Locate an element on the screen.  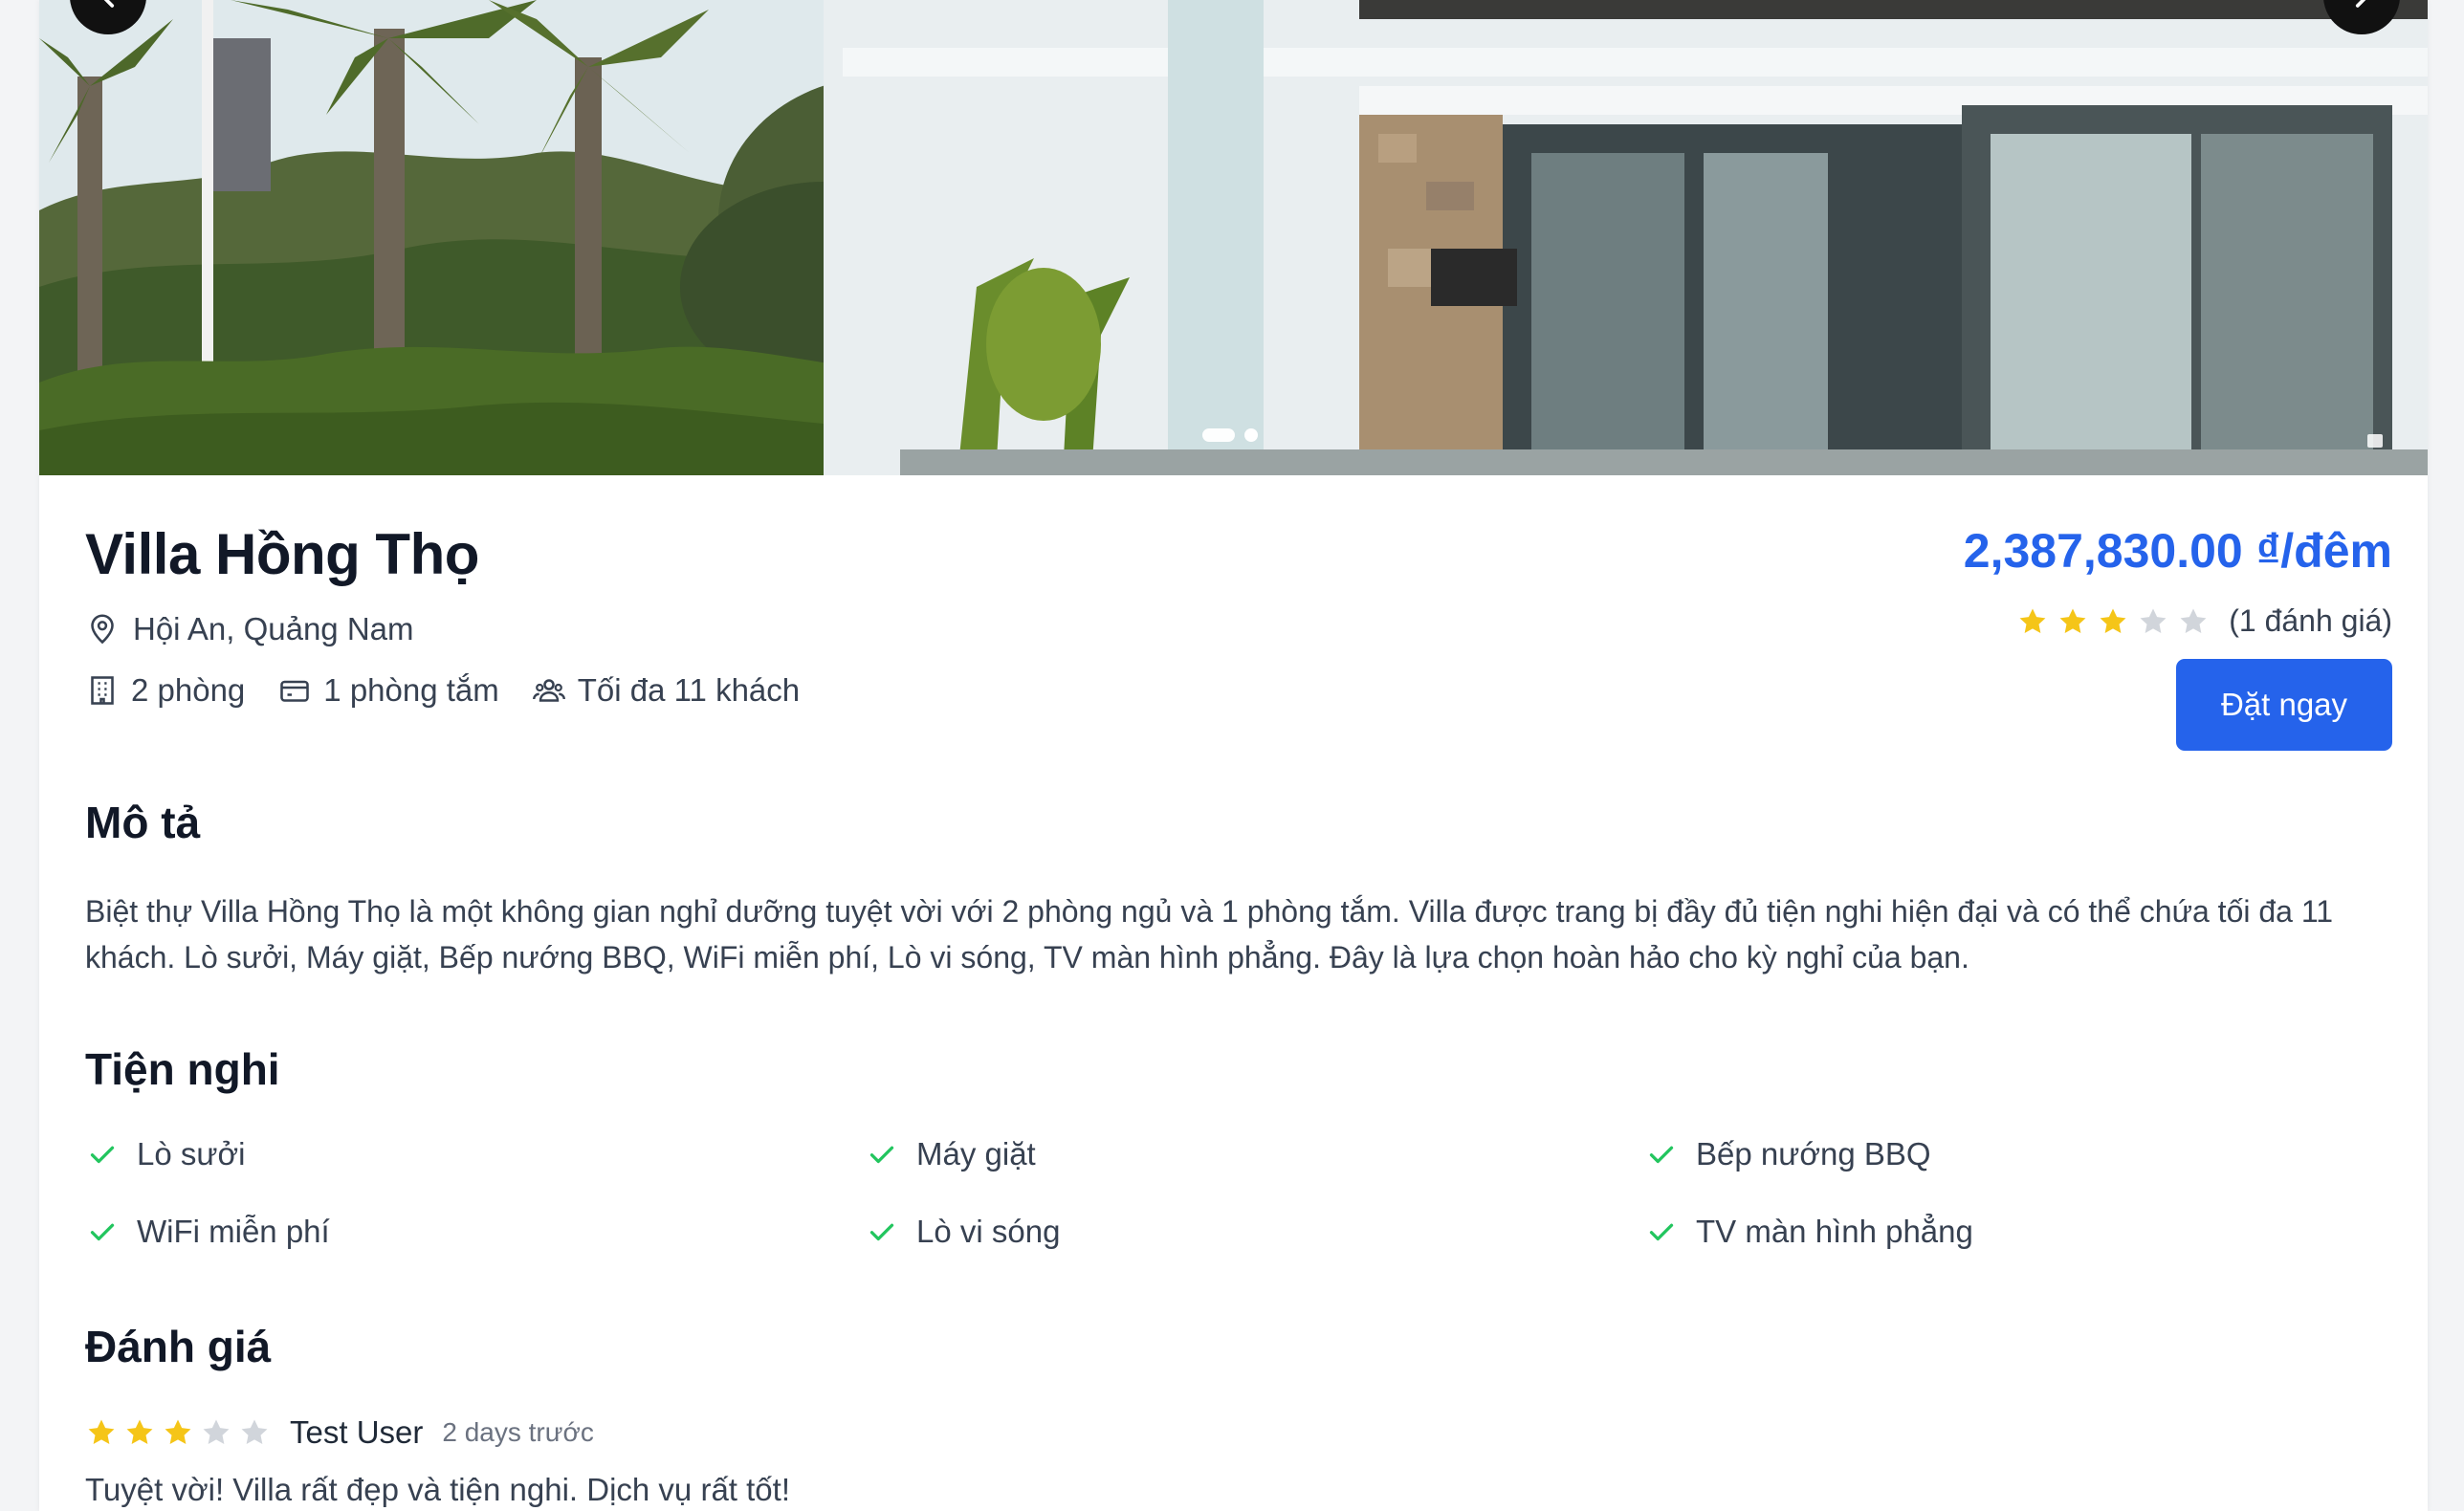
location: Hội An, Quảng Nam is located at coordinates (249, 629).